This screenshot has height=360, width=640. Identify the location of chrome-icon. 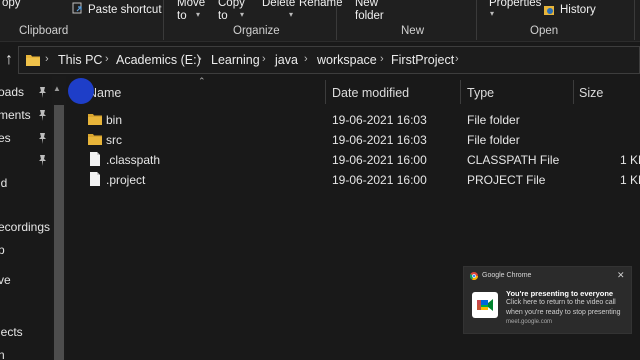
(474, 276).